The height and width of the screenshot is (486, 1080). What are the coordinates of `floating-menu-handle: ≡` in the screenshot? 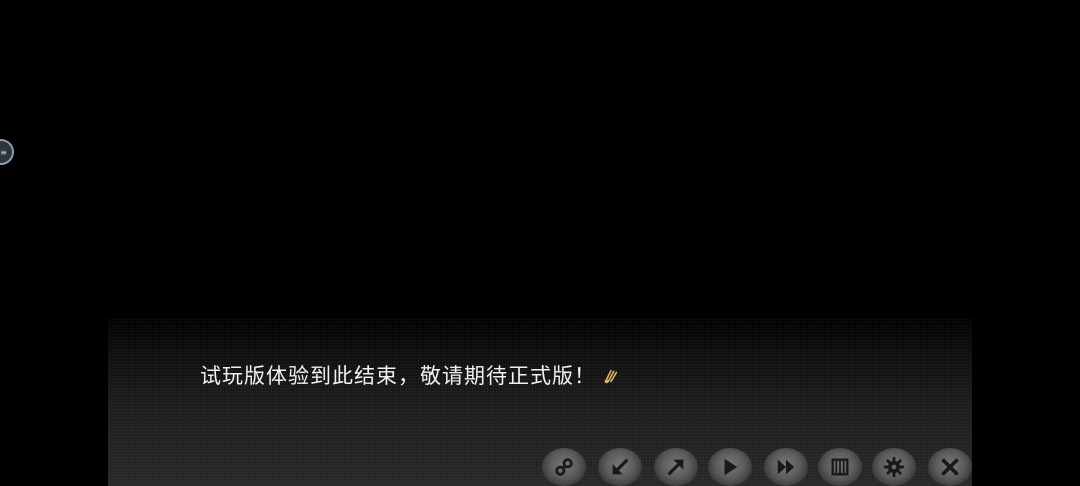 It's located at (7, 152).